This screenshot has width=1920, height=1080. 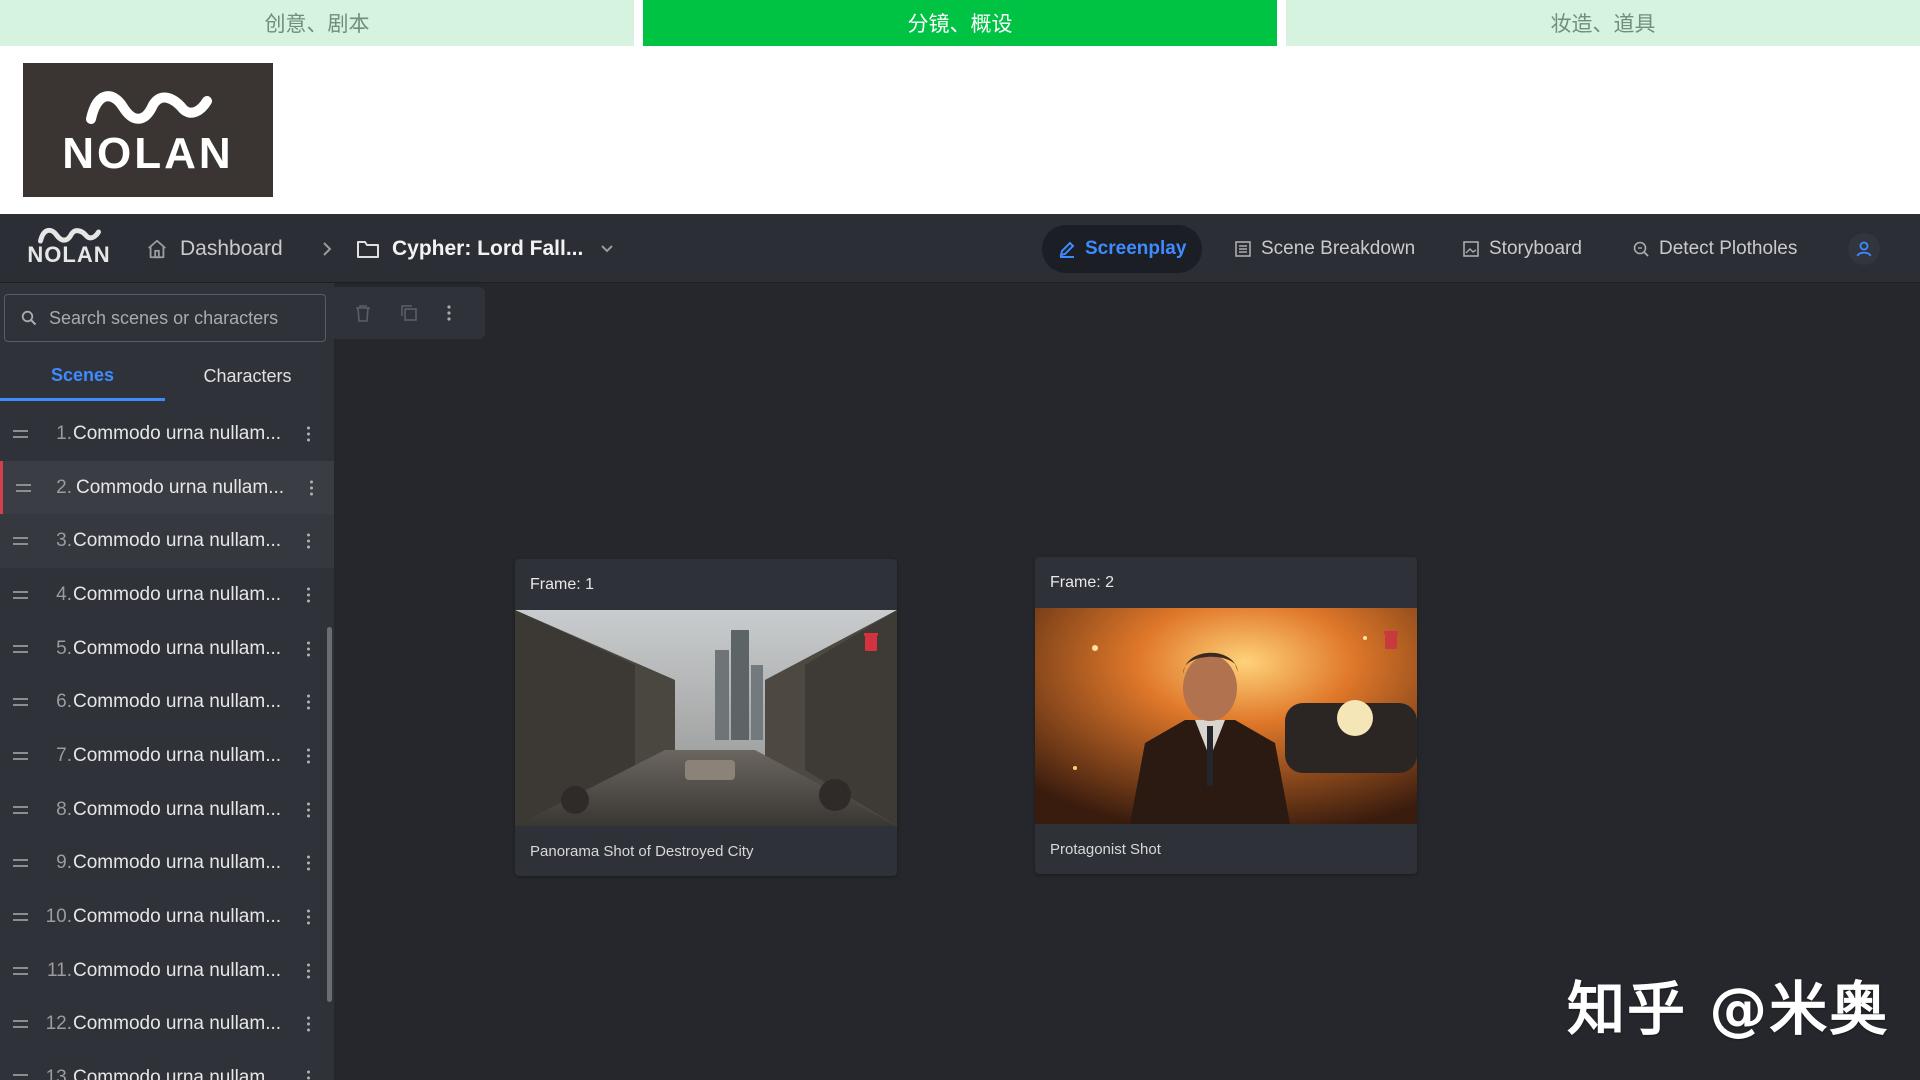 I want to click on nav-storyboard-button: Storyboard, so click(x=1522, y=249).